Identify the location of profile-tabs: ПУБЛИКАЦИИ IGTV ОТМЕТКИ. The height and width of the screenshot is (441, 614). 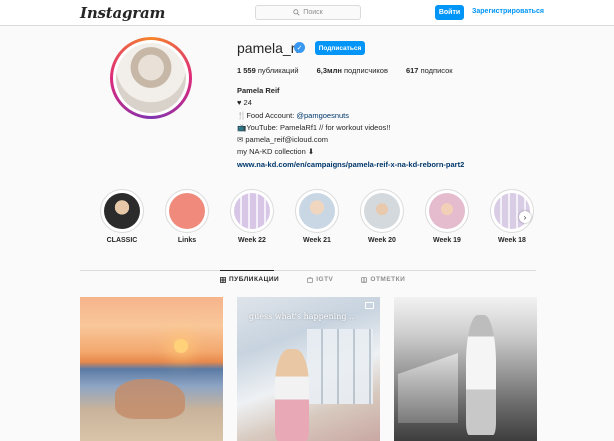
(312, 276).